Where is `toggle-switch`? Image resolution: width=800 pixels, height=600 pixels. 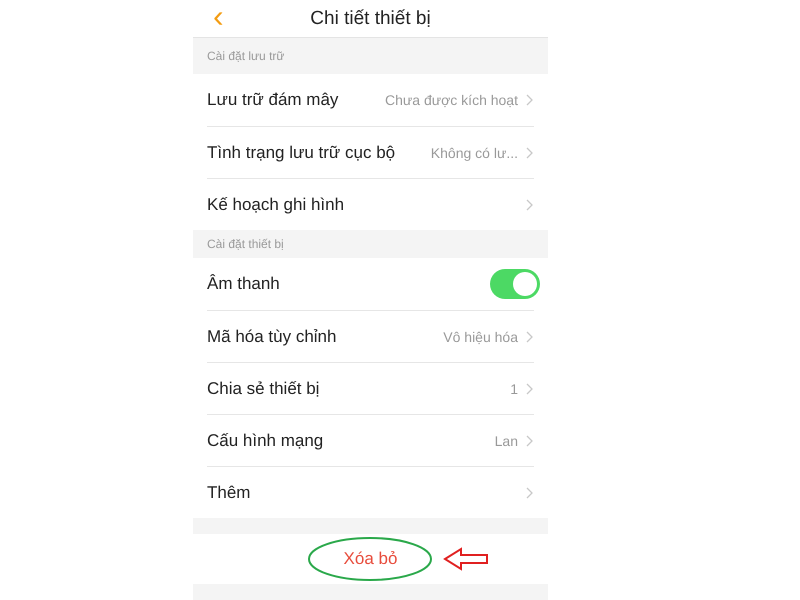 toggle-switch is located at coordinates (515, 284).